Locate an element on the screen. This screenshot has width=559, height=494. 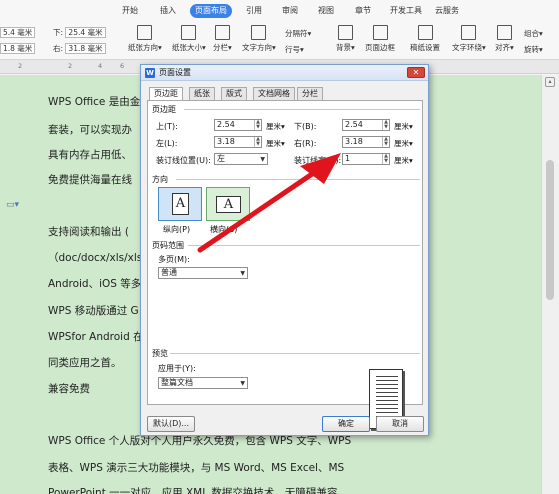
page-size-label: 纸张大小▾ is located at coordinates (189, 47).